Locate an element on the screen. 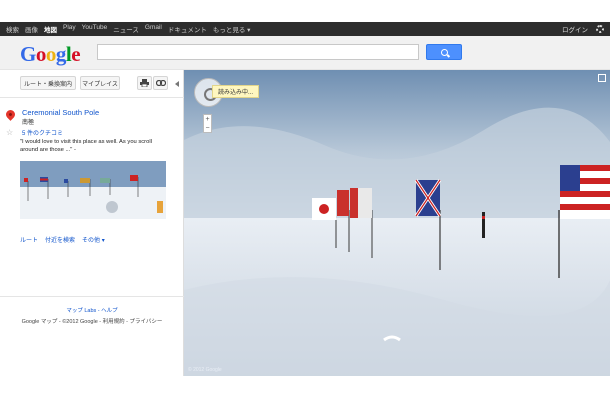  top-nav-item: Play is located at coordinates (69, 29).